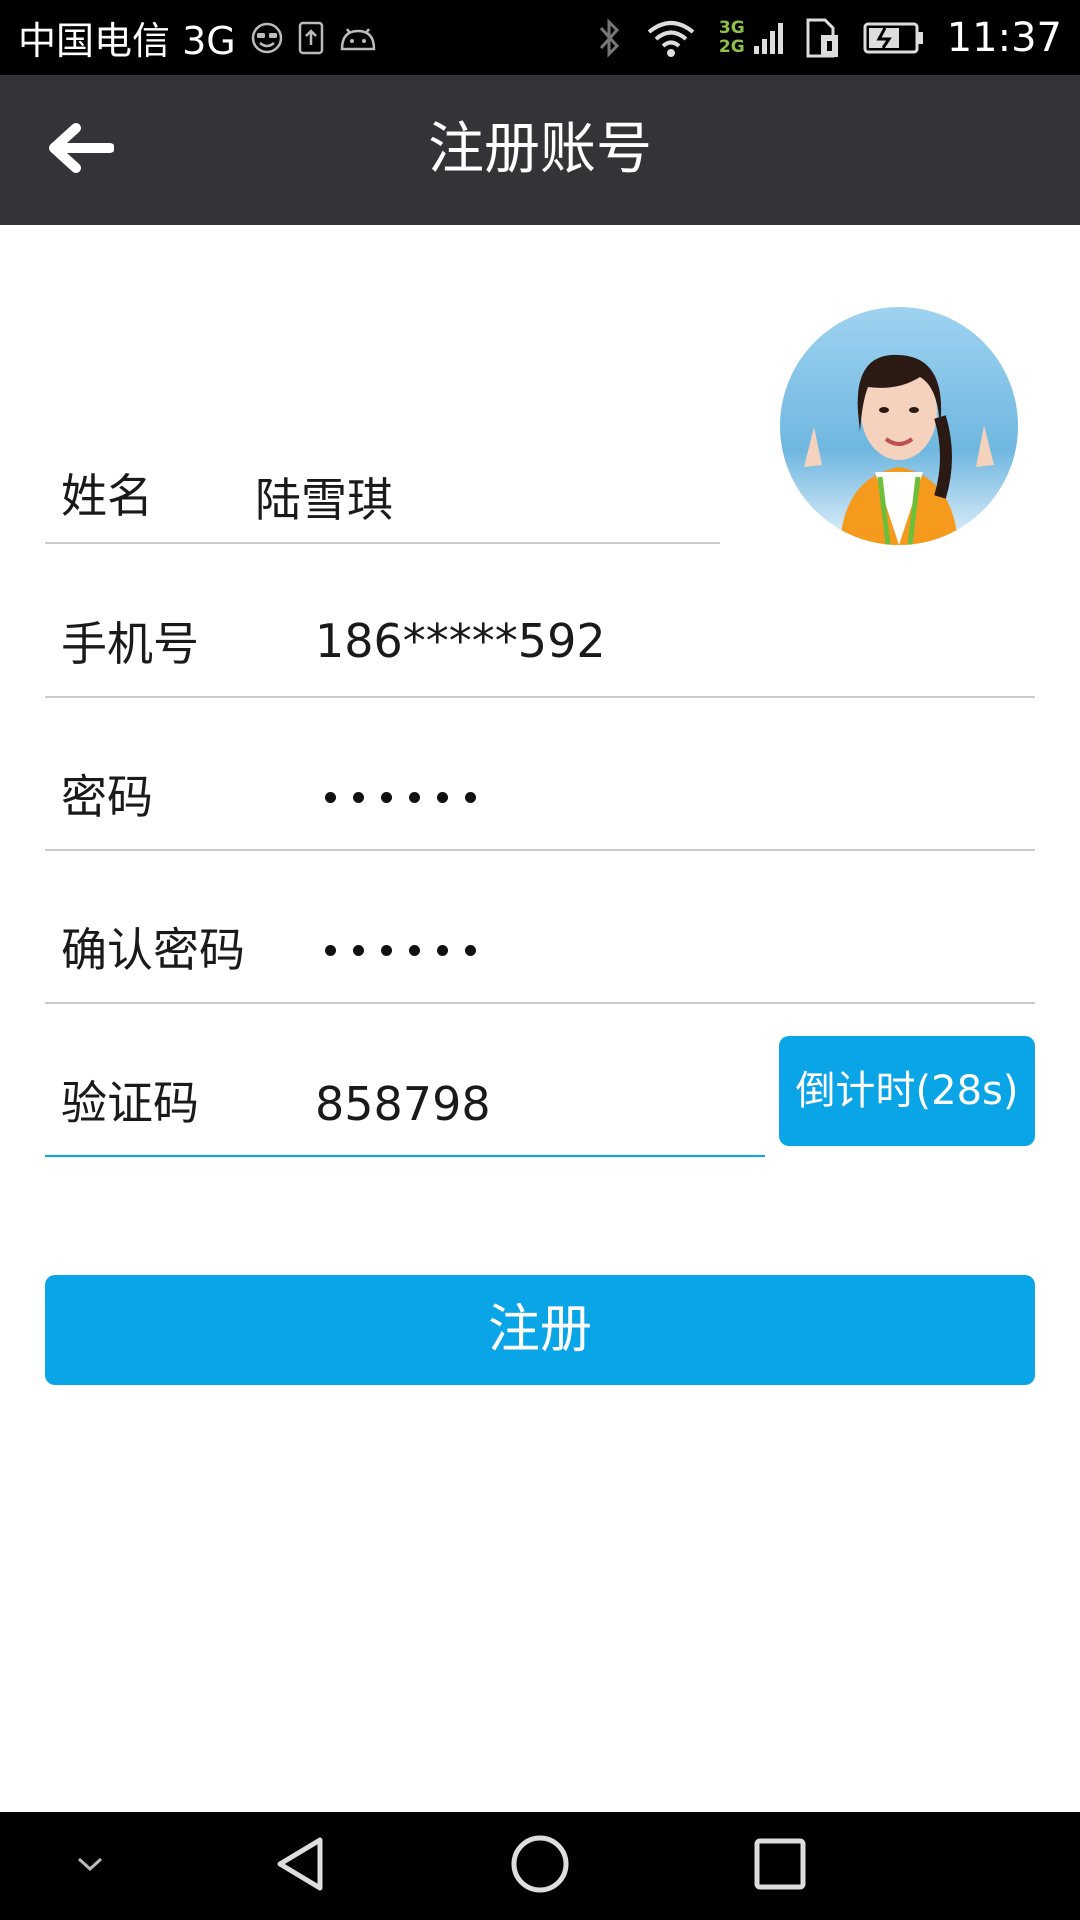 The height and width of the screenshot is (1920, 1080). I want to click on status-right: 3G 2G 11:37, so click(829, 37).